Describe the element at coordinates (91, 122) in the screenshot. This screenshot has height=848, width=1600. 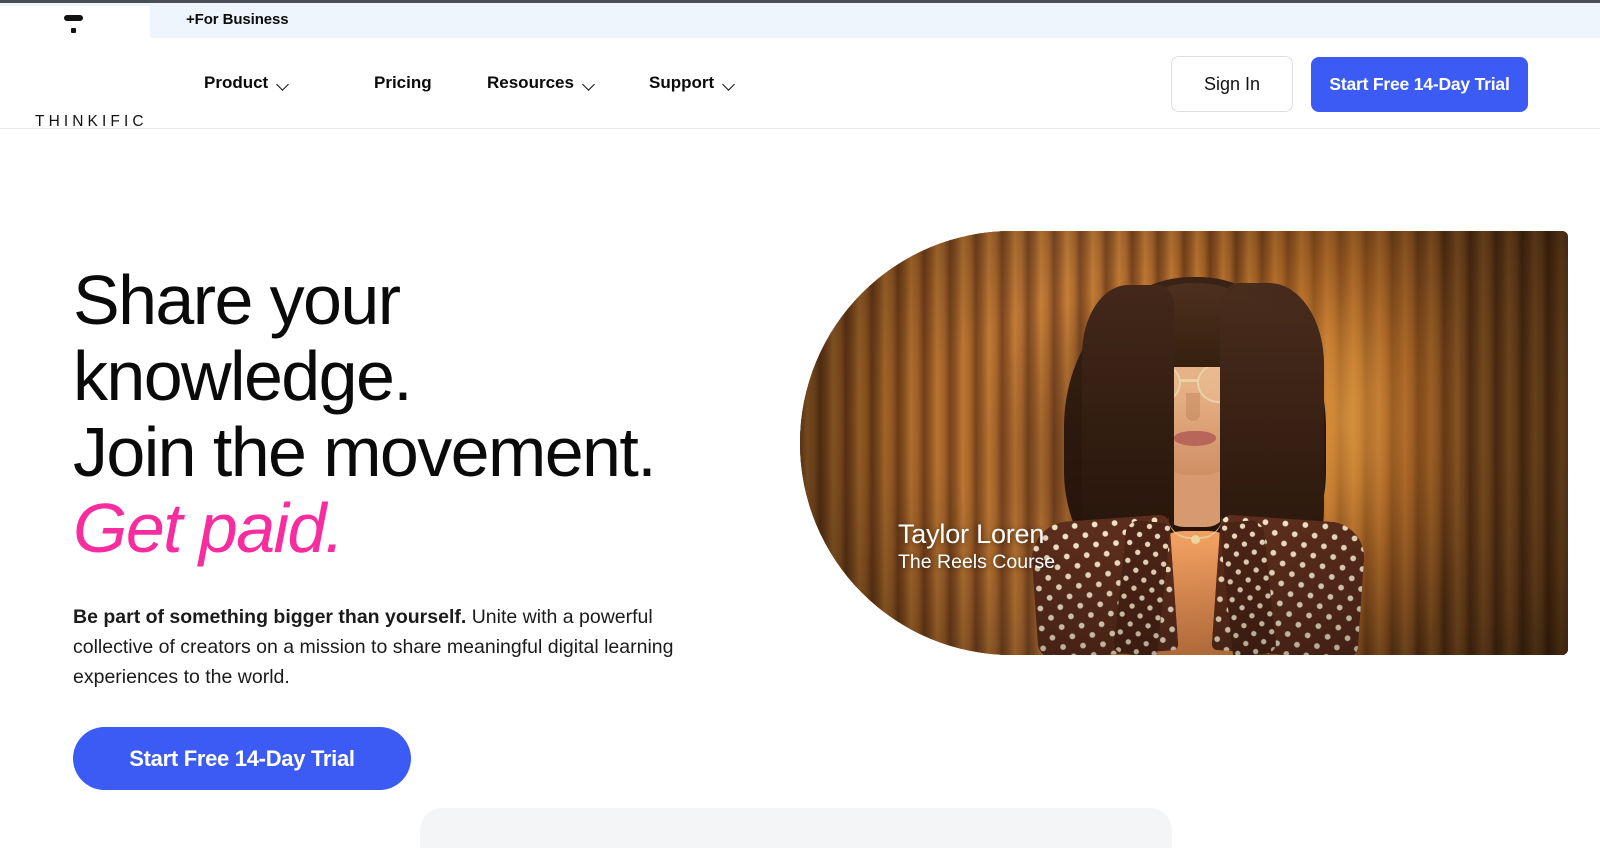
I see `brand-logo: THINKIFIC` at that location.